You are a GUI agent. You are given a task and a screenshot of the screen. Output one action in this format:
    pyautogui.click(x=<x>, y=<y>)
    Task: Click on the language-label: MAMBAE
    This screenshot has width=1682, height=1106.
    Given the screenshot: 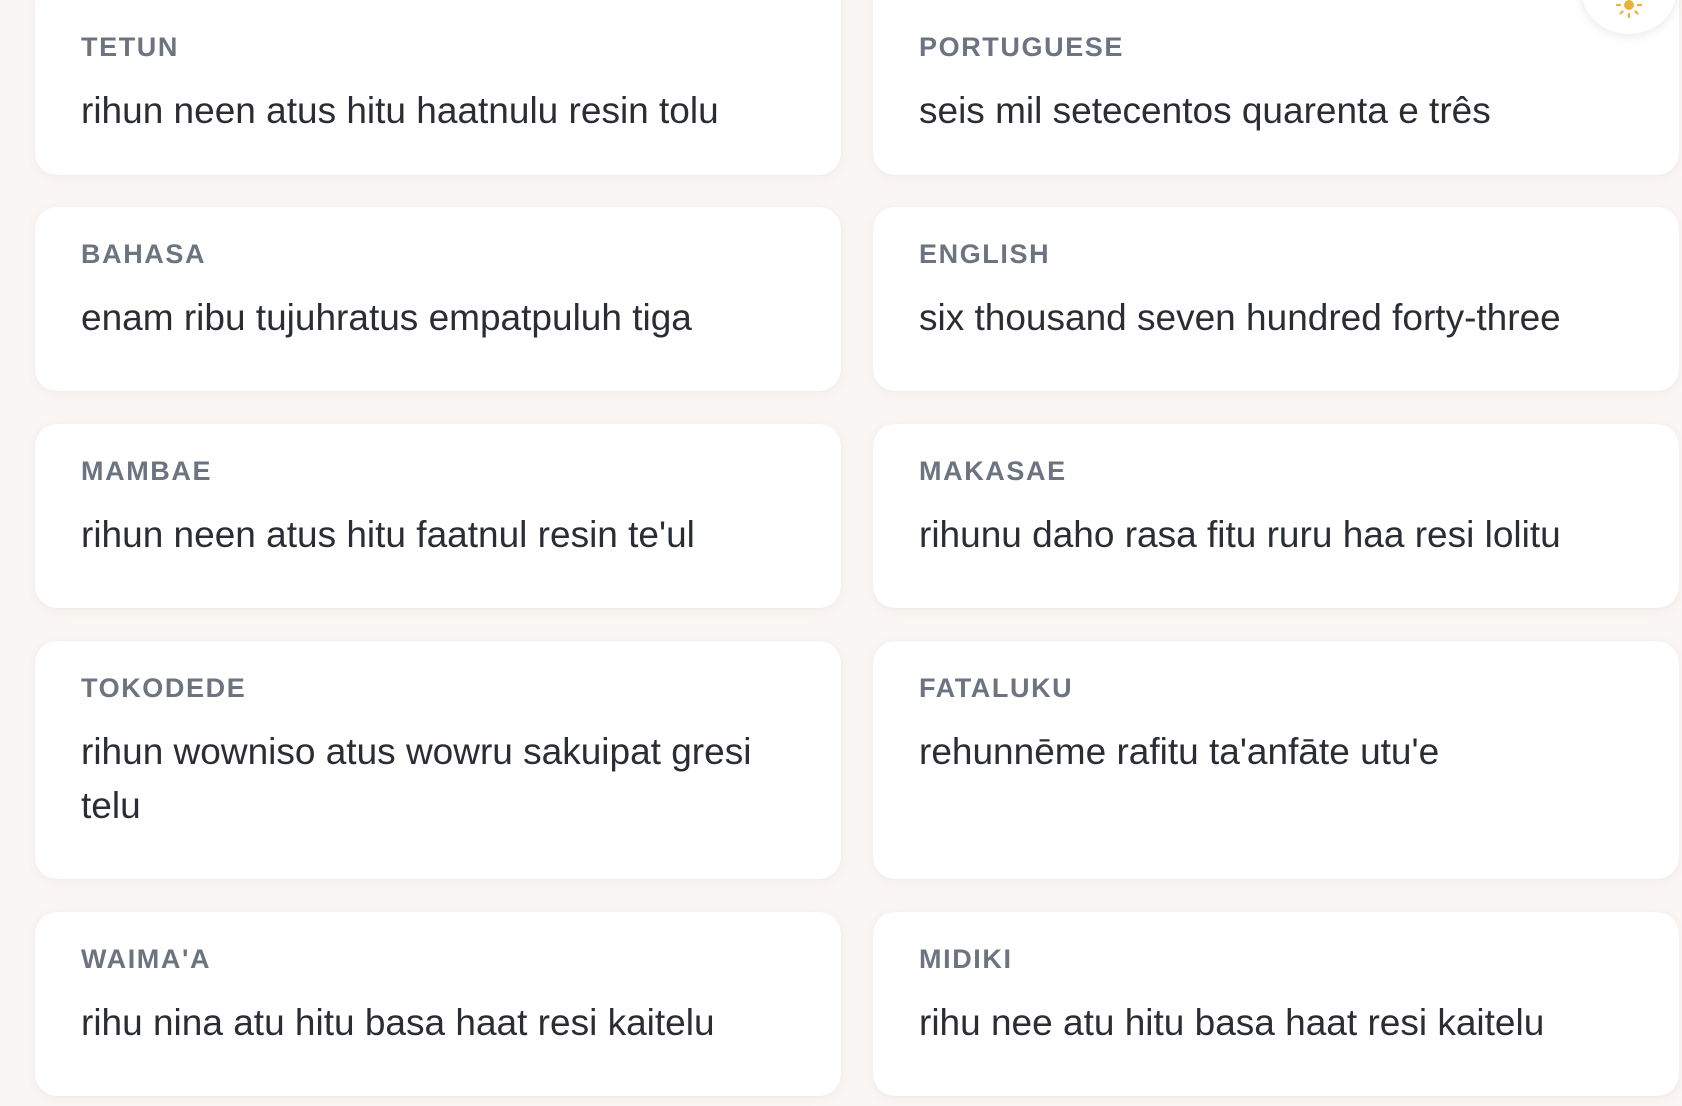 What is the action you would take?
    pyautogui.click(x=147, y=471)
    